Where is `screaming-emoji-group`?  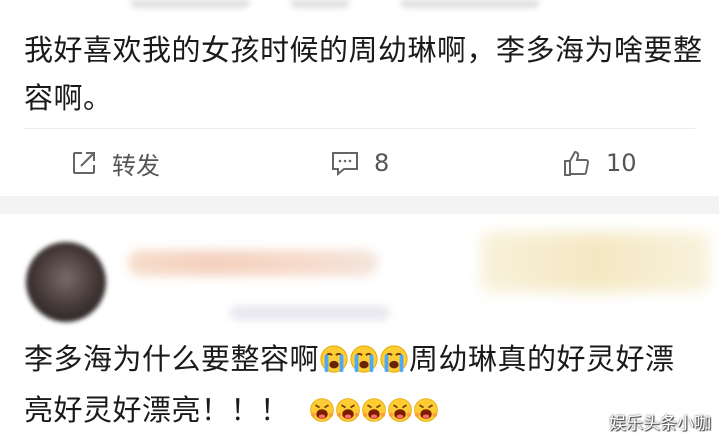
screaming-emoji-group is located at coordinates (374, 410).